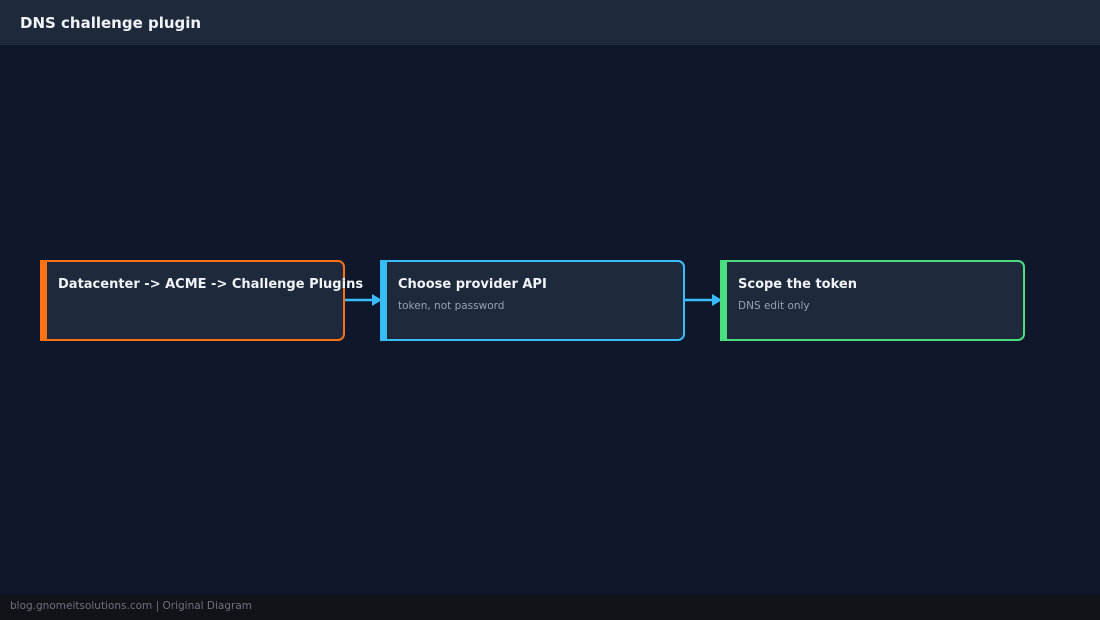  Describe the element at coordinates (111, 23) in the screenshot. I see `page-title: DNS challenge plugin` at that location.